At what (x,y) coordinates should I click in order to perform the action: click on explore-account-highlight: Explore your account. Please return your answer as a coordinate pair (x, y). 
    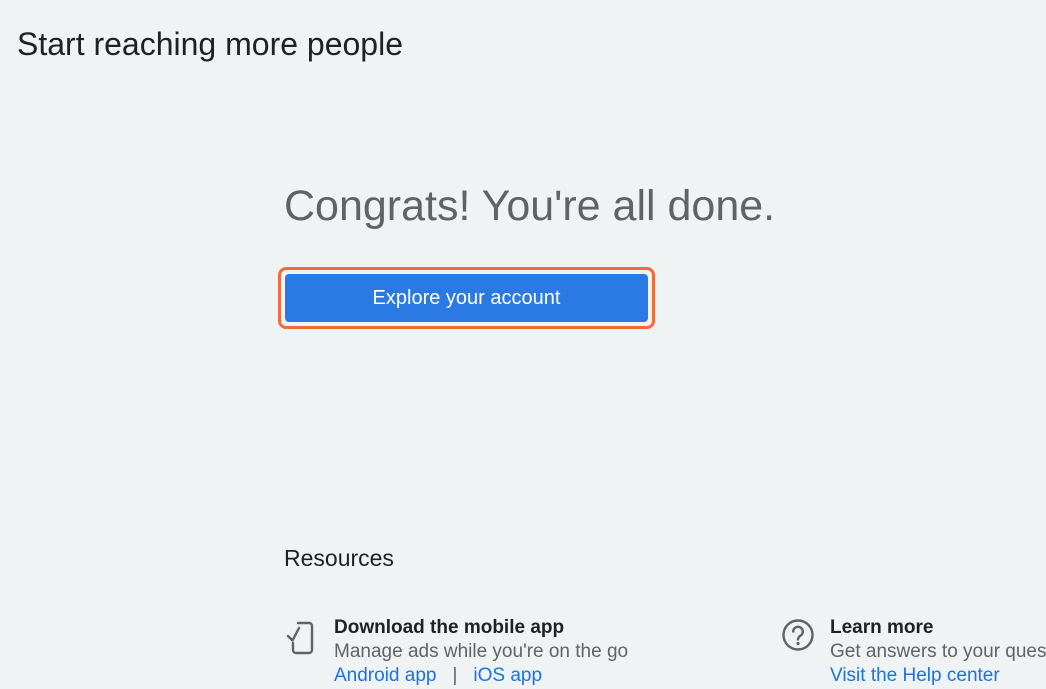
    Looking at the image, I should click on (466, 298).